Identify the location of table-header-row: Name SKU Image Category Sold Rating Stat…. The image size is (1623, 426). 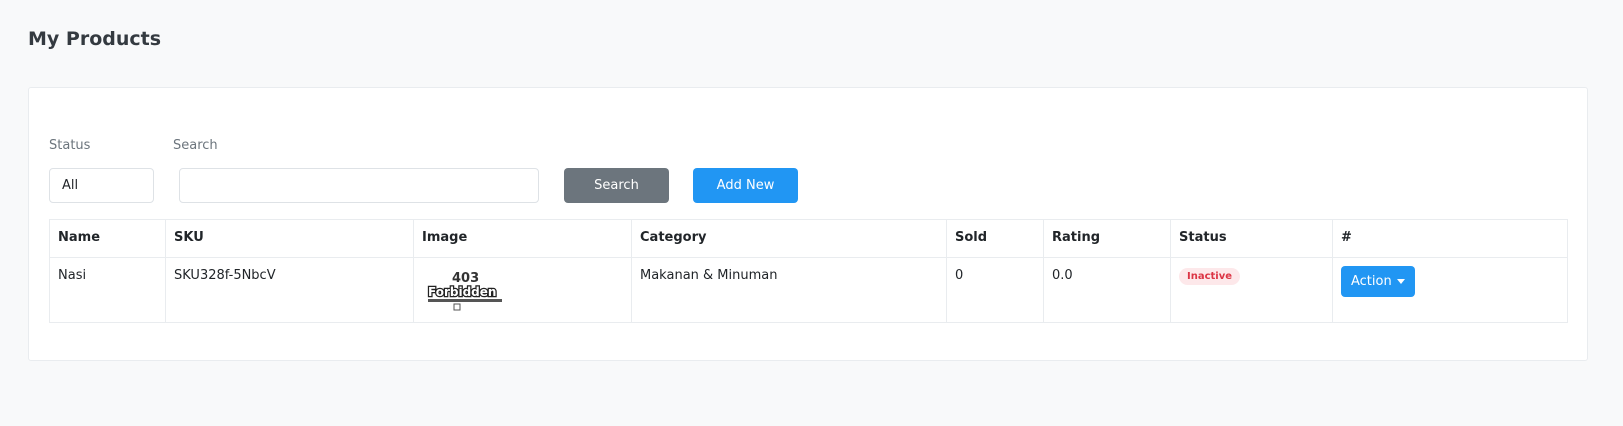
(808, 238).